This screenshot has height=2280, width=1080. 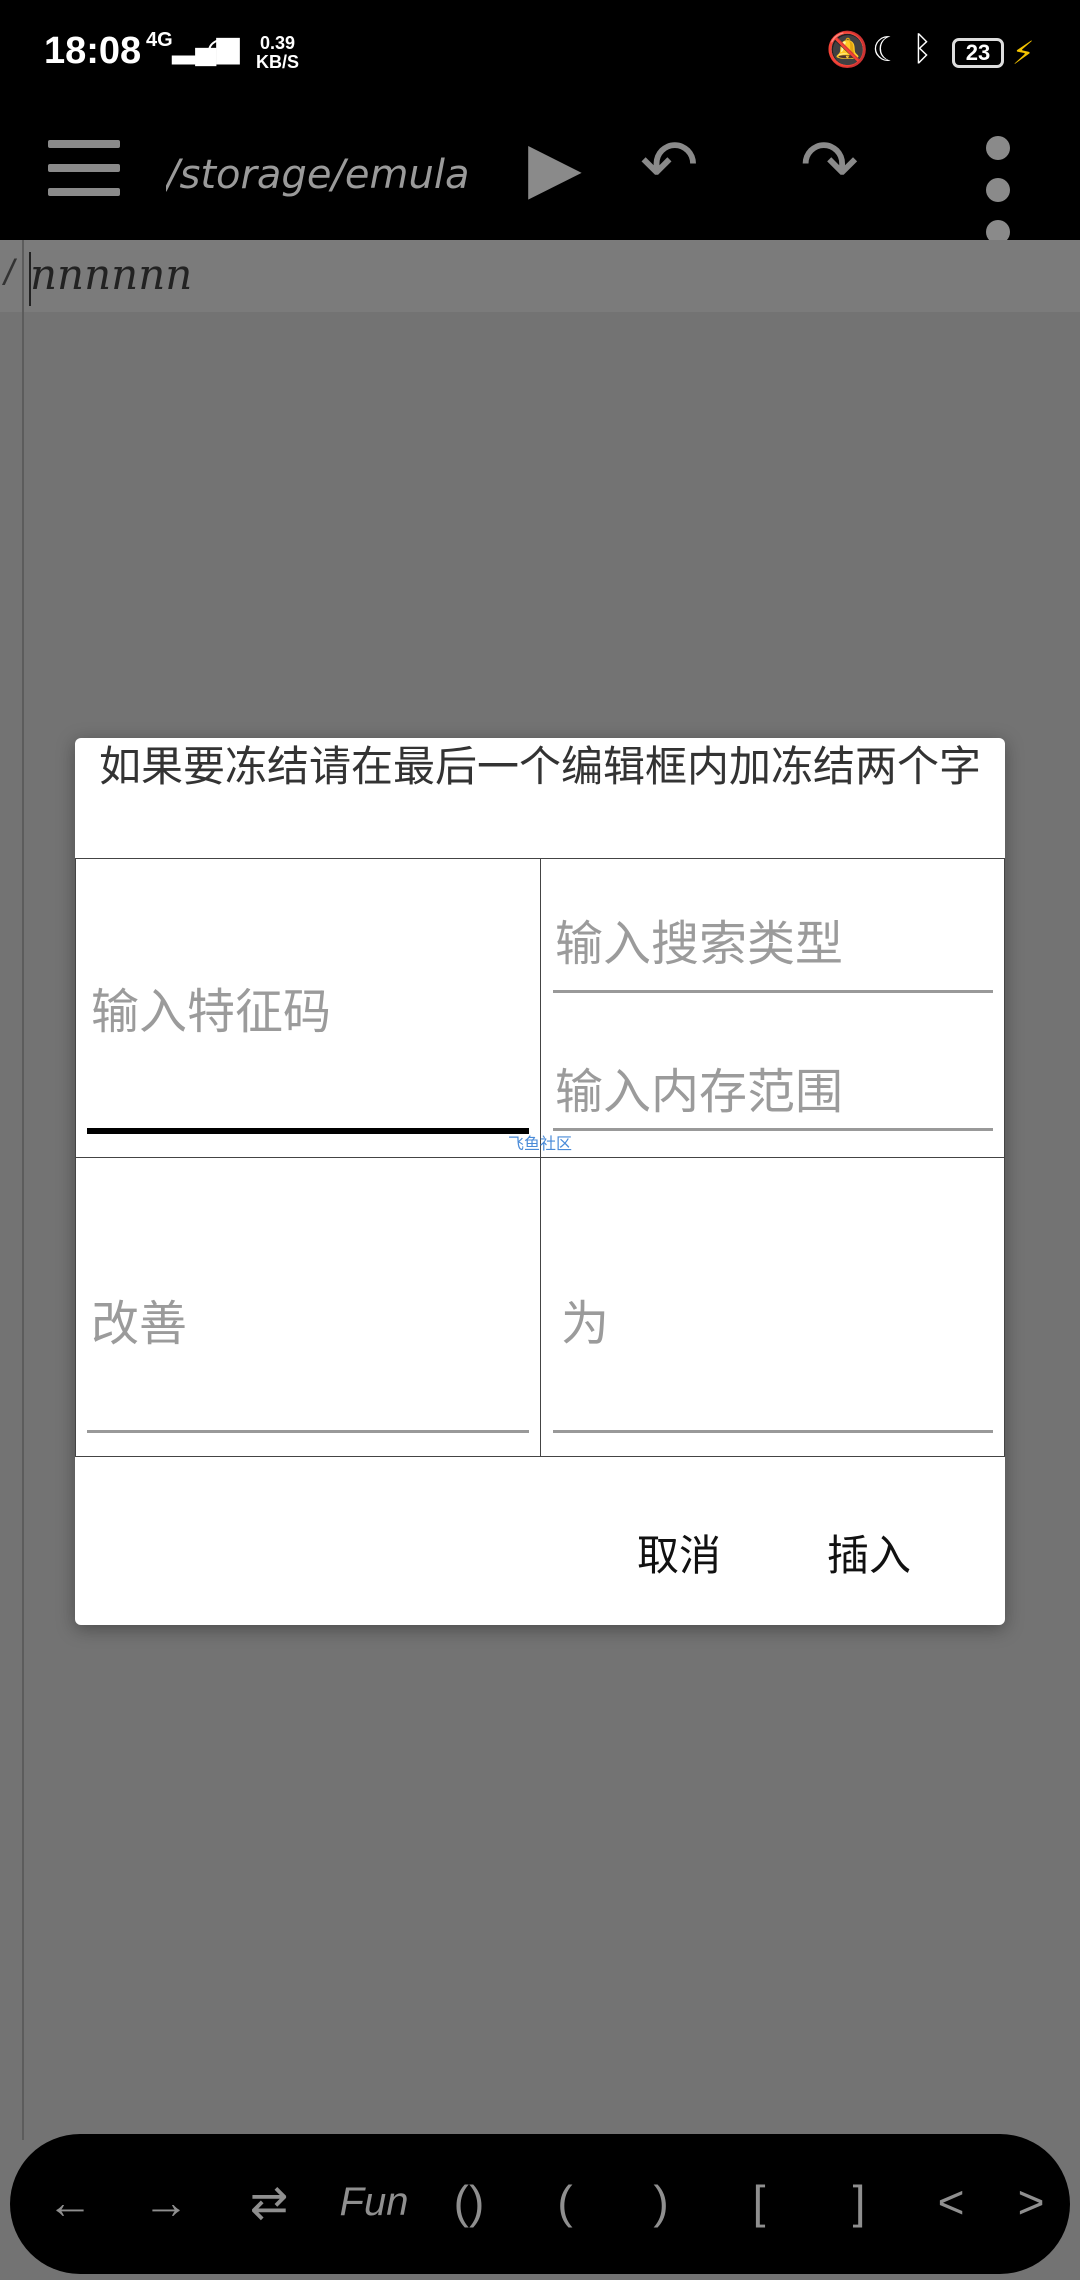 What do you see at coordinates (773, 1129) in the screenshot?
I see `memory-range-underline` at bounding box center [773, 1129].